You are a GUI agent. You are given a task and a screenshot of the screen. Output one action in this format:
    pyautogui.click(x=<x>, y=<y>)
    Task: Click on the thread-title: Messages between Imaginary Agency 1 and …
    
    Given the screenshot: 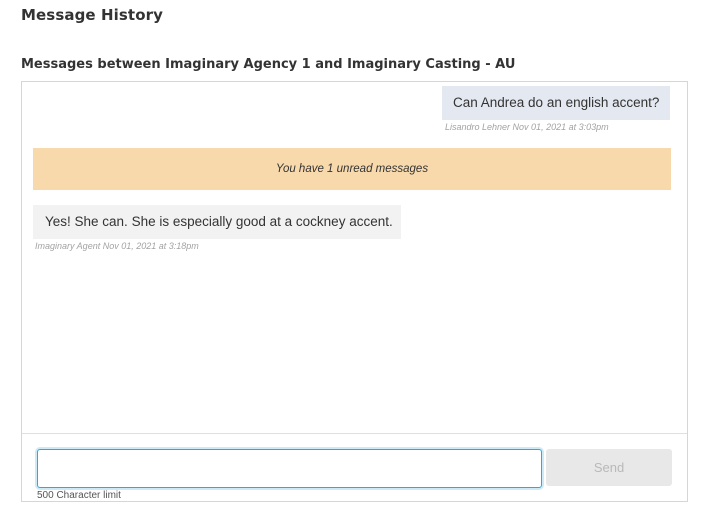 What is the action you would take?
    pyautogui.click(x=268, y=64)
    